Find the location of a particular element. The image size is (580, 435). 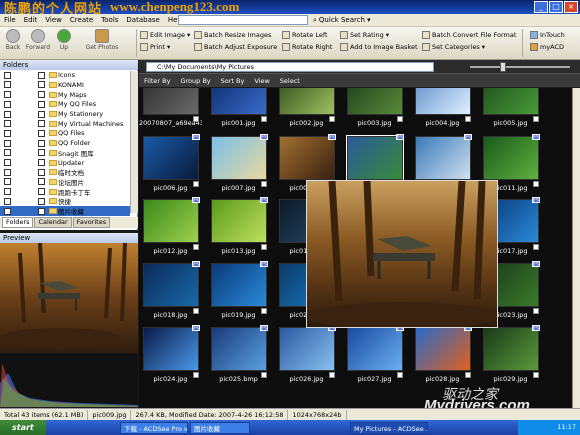

thumbnail-item: JPG pic018.jpg is located at coordinates (170, 292).